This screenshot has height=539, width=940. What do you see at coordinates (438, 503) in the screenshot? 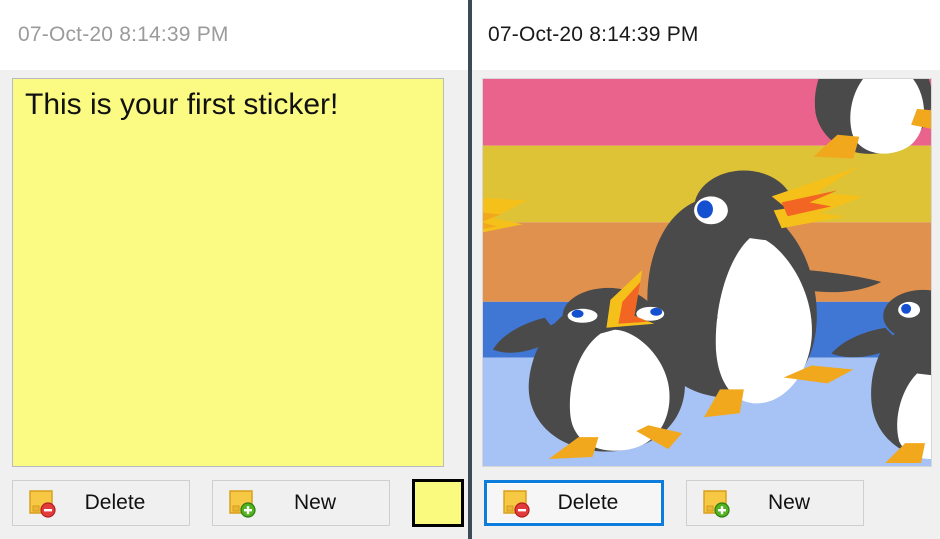
I see `color-swatch-button` at bounding box center [438, 503].